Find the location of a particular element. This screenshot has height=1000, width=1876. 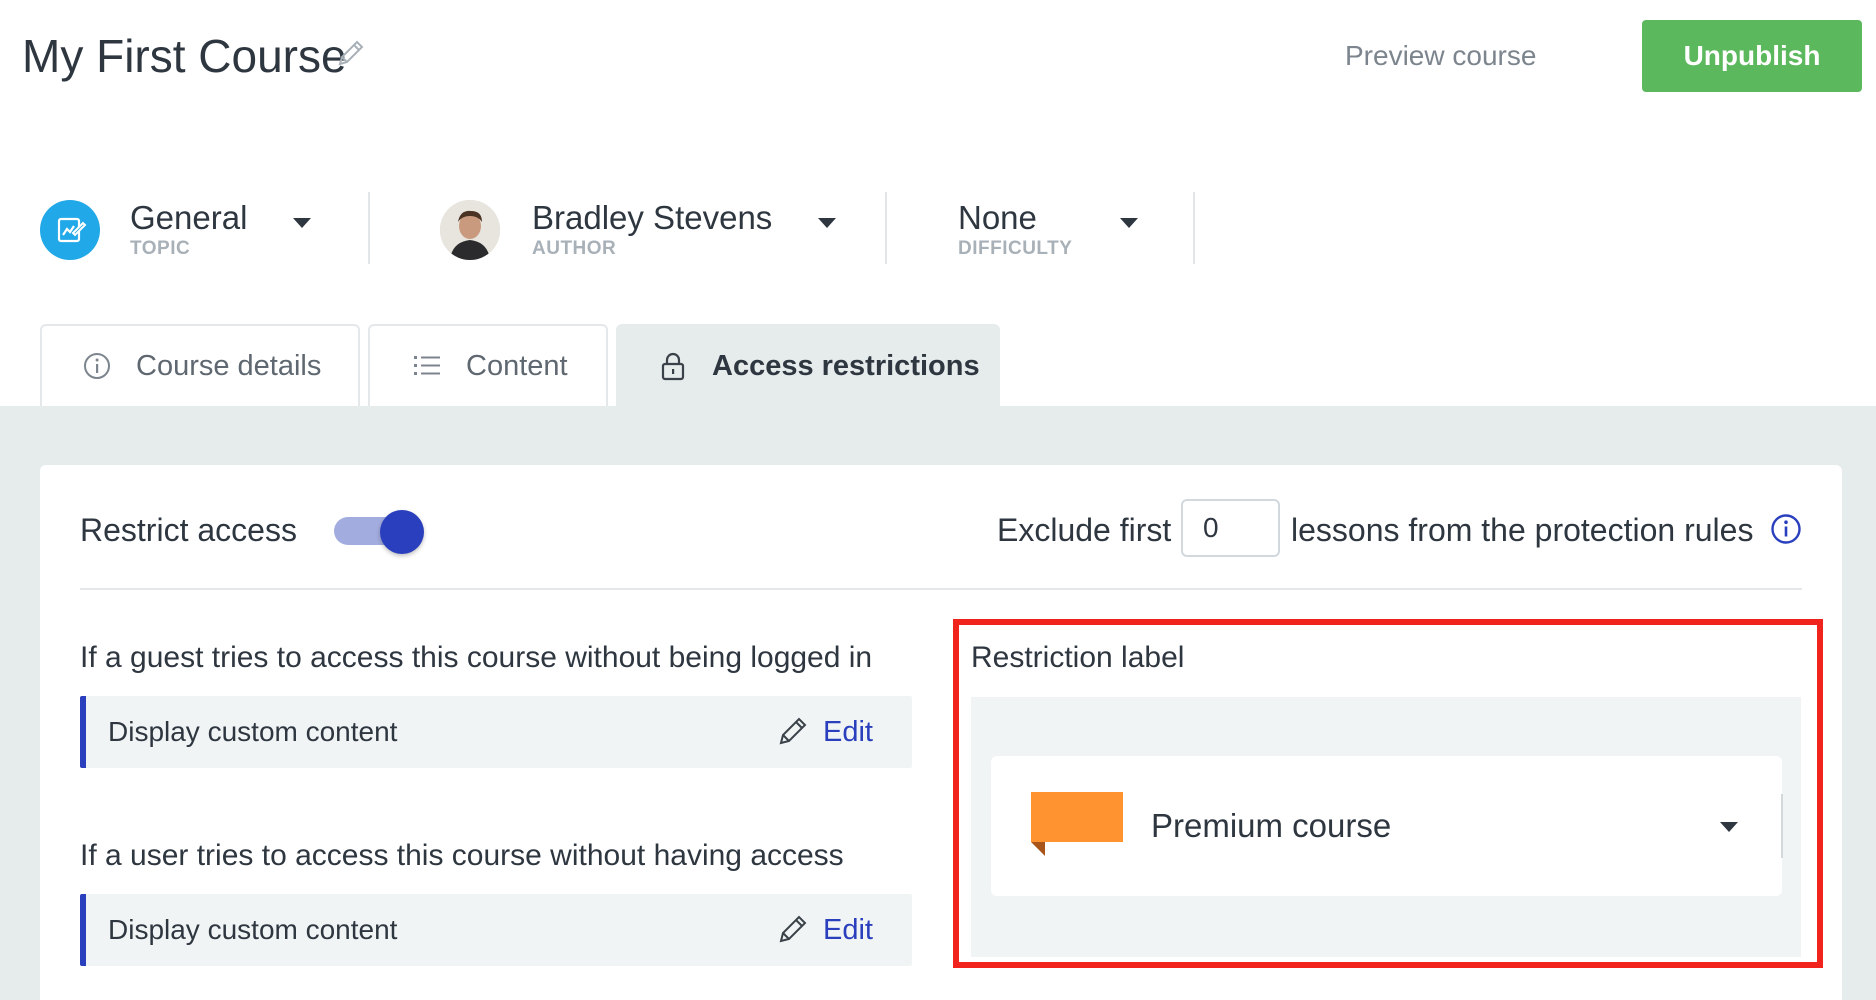

tab-content: Content is located at coordinates (488, 365).